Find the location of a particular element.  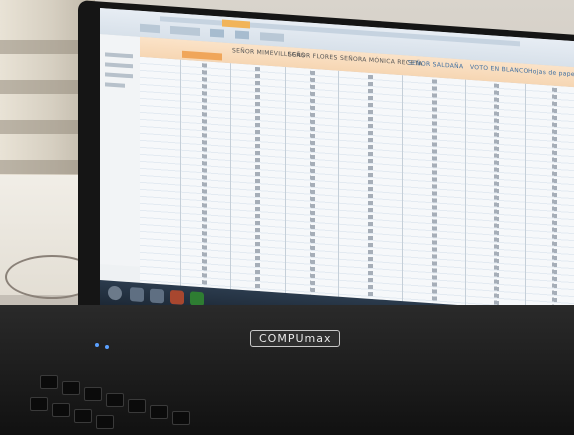

brand-logo: COMPUmax is located at coordinates (295, 338).